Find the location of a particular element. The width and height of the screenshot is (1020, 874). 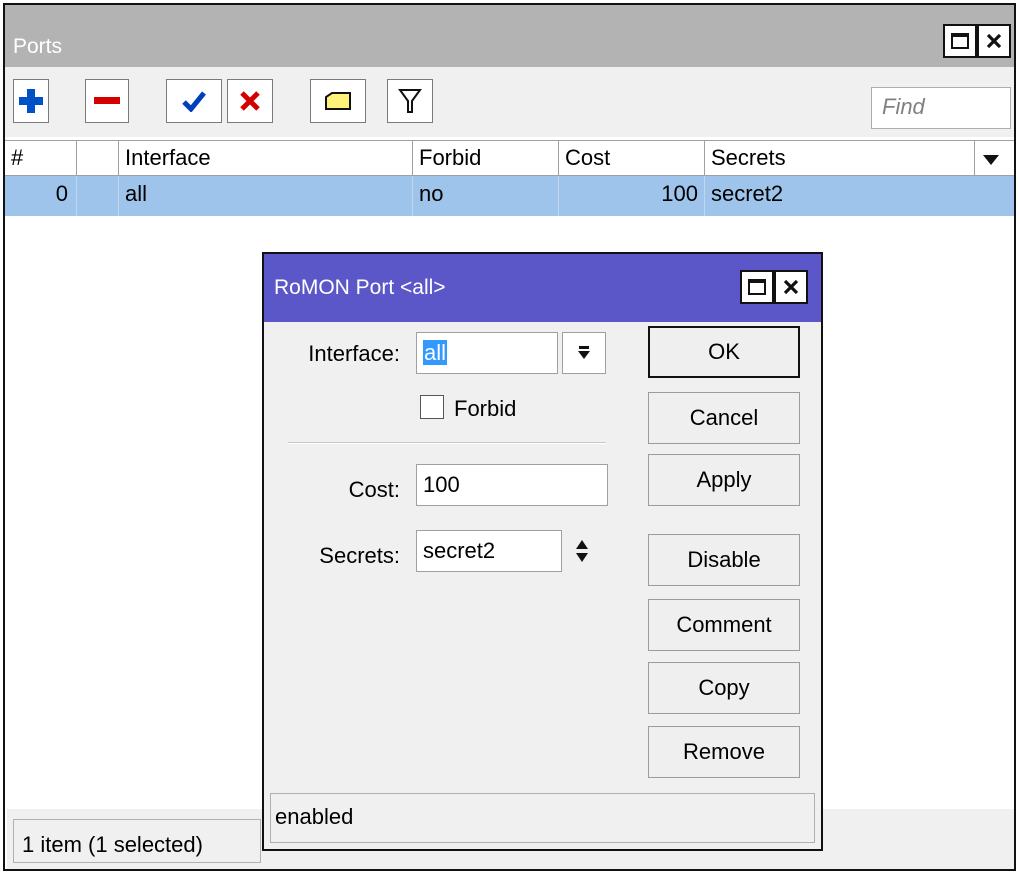

apply-button: Apply is located at coordinates (724, 480).